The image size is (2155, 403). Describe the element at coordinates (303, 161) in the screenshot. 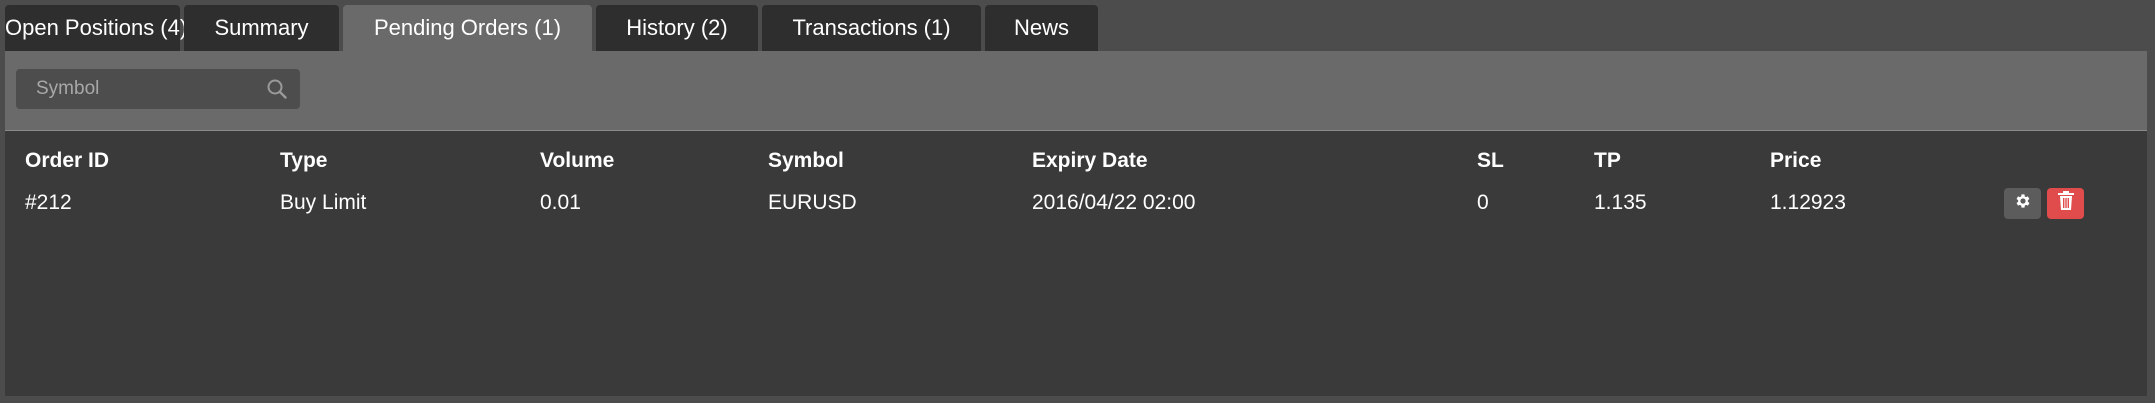

I see `header-type: Type` at that location.